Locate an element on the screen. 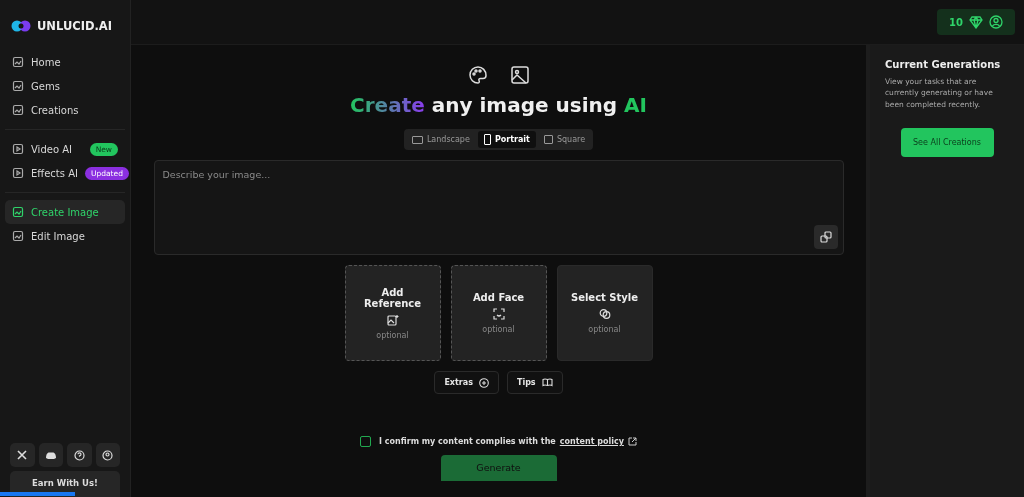 The height and width of the screenshot is (497, 1024). plus-circle-icon is located at coordinates (483, 382).